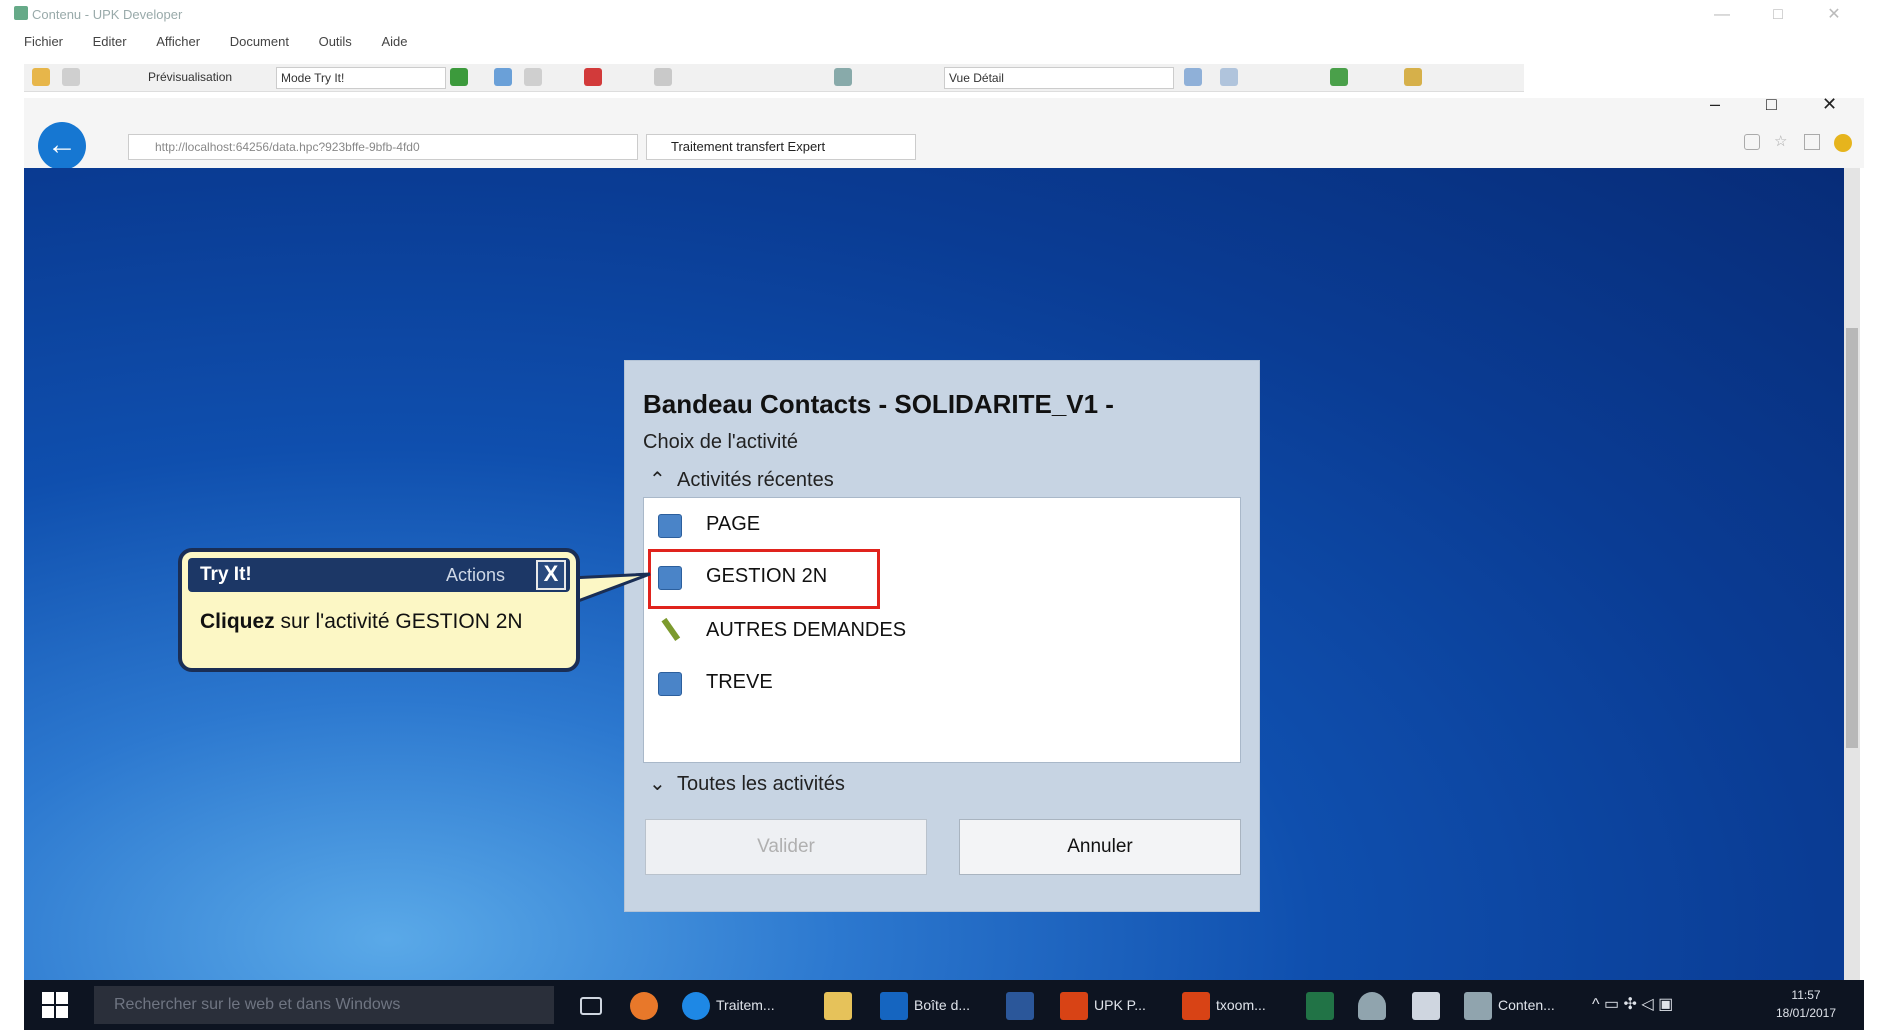 This screenshot has width=1877, height=1030. Describe the element at coordinates (21, 13) in the screenshot. I see `app-icon` at that location.